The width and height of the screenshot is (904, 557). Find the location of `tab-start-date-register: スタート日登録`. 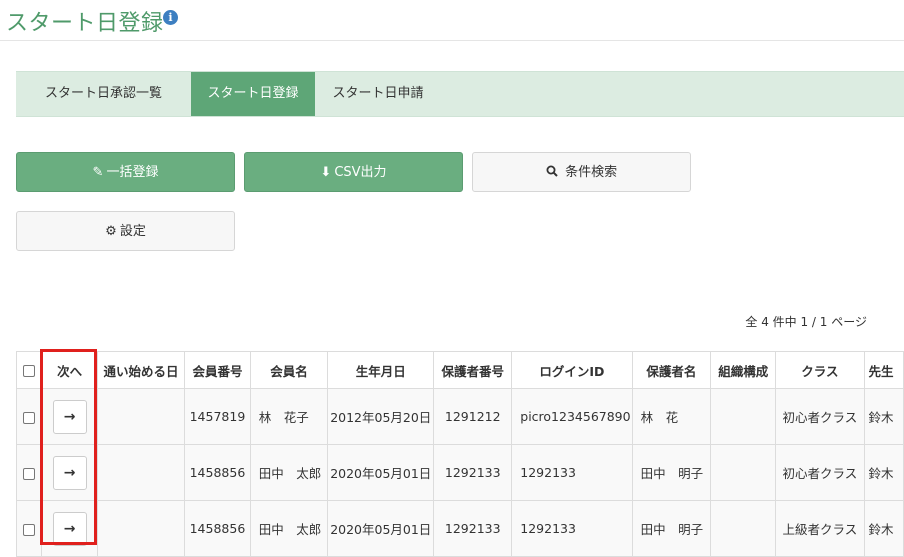

tab-start-date-register: スタート日登録 is located at coordinates (253, 94).